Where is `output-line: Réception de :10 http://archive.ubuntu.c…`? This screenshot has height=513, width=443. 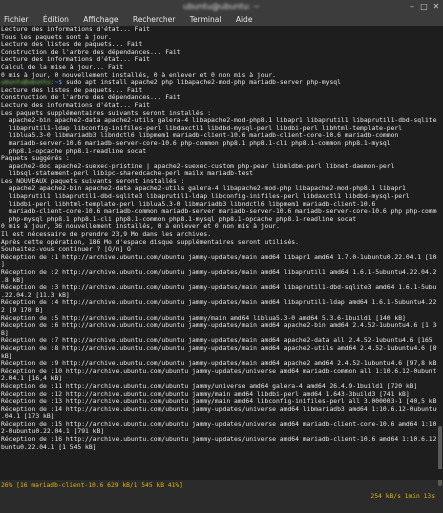 output-line: Réception de :10 http://archive.ubuntu.c… is located at coordinates (219, 371).